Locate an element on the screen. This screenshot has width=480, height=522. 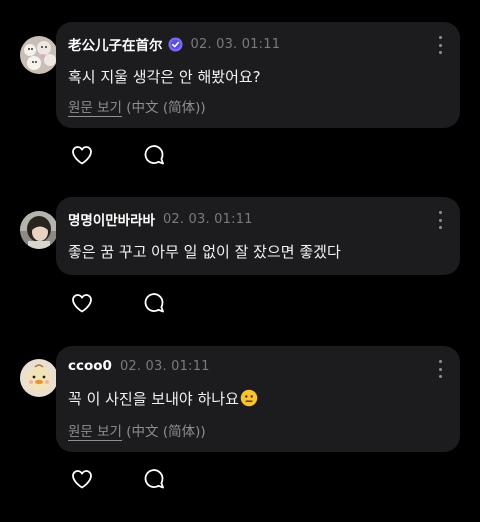
comment-text-row: 꼭 이 사진을 보내야 하나요 is located at coordinates (163, 398).